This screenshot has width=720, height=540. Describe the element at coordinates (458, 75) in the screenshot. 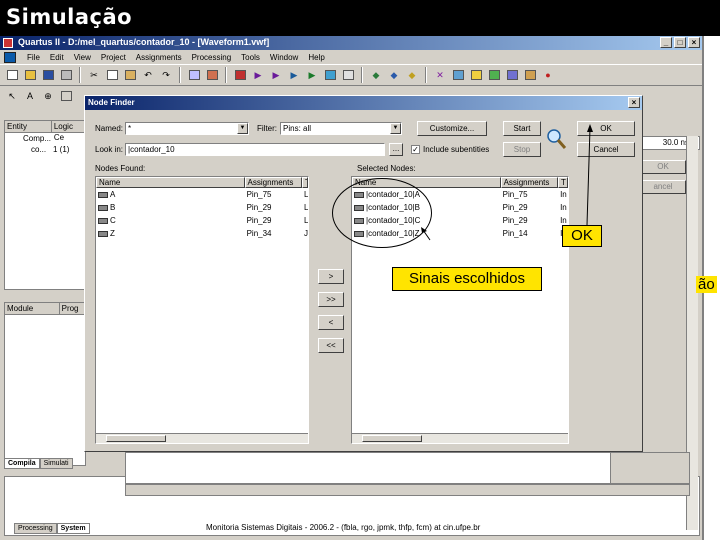

I see `chip-planner-icon` at that location.